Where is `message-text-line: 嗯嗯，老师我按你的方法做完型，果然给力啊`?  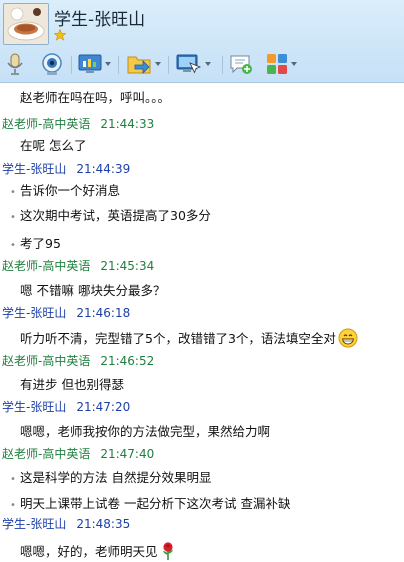
message-text-line: 嗯嗯，老师我按你的方法做完型，果然给力啊 is located at coordinates (140, 430).